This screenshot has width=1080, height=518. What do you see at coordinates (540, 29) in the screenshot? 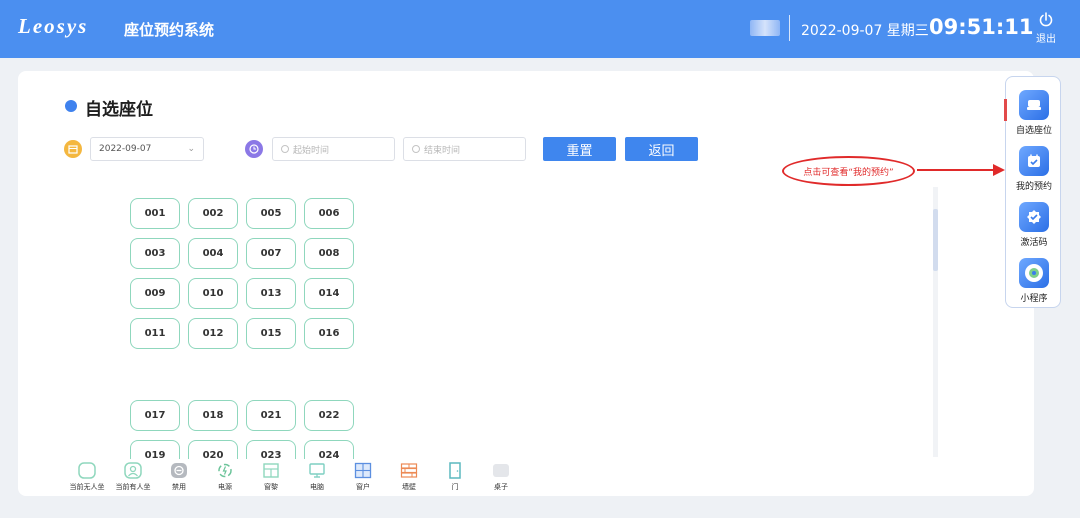
I see `top-header: Leosys 座位预约系统 2022-09-07 星期三 09:51:11 退出` at bounding box center [540, 29].